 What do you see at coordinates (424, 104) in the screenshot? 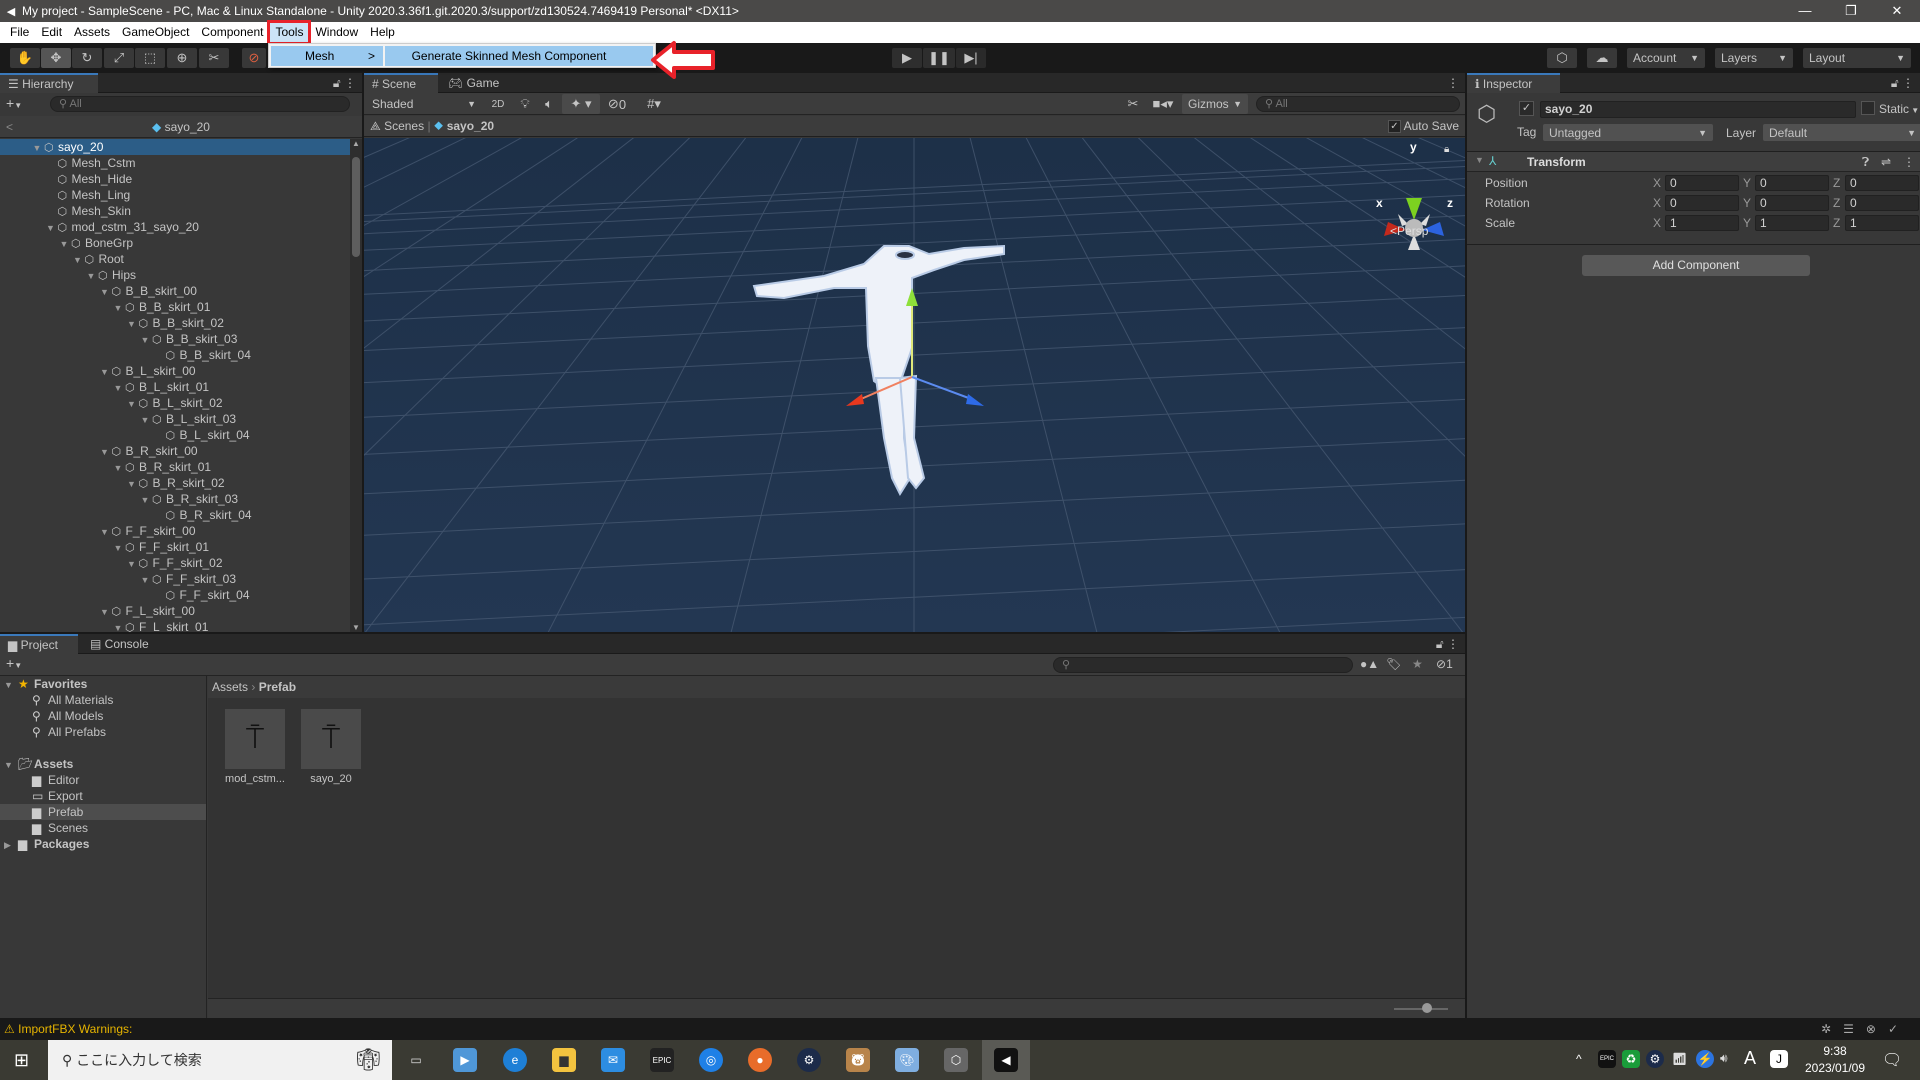
I see `shading-mode-dropdown: Shaded ▼` at bounding box center [424, 104].